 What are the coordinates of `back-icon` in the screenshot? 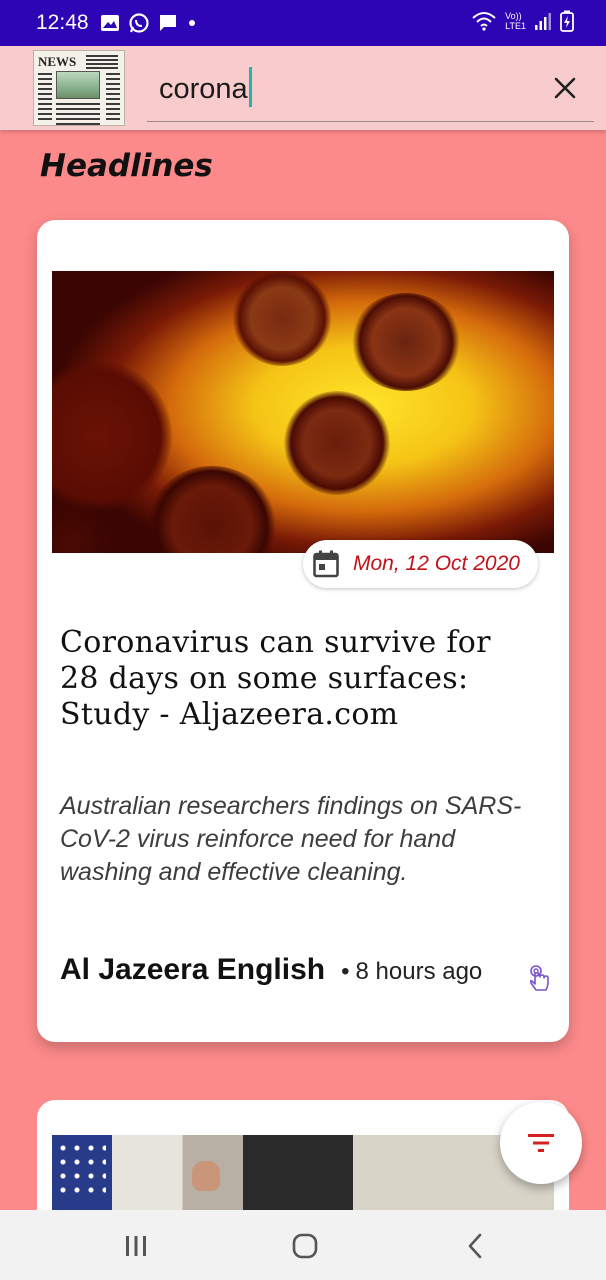 It's located at (475, 1246).